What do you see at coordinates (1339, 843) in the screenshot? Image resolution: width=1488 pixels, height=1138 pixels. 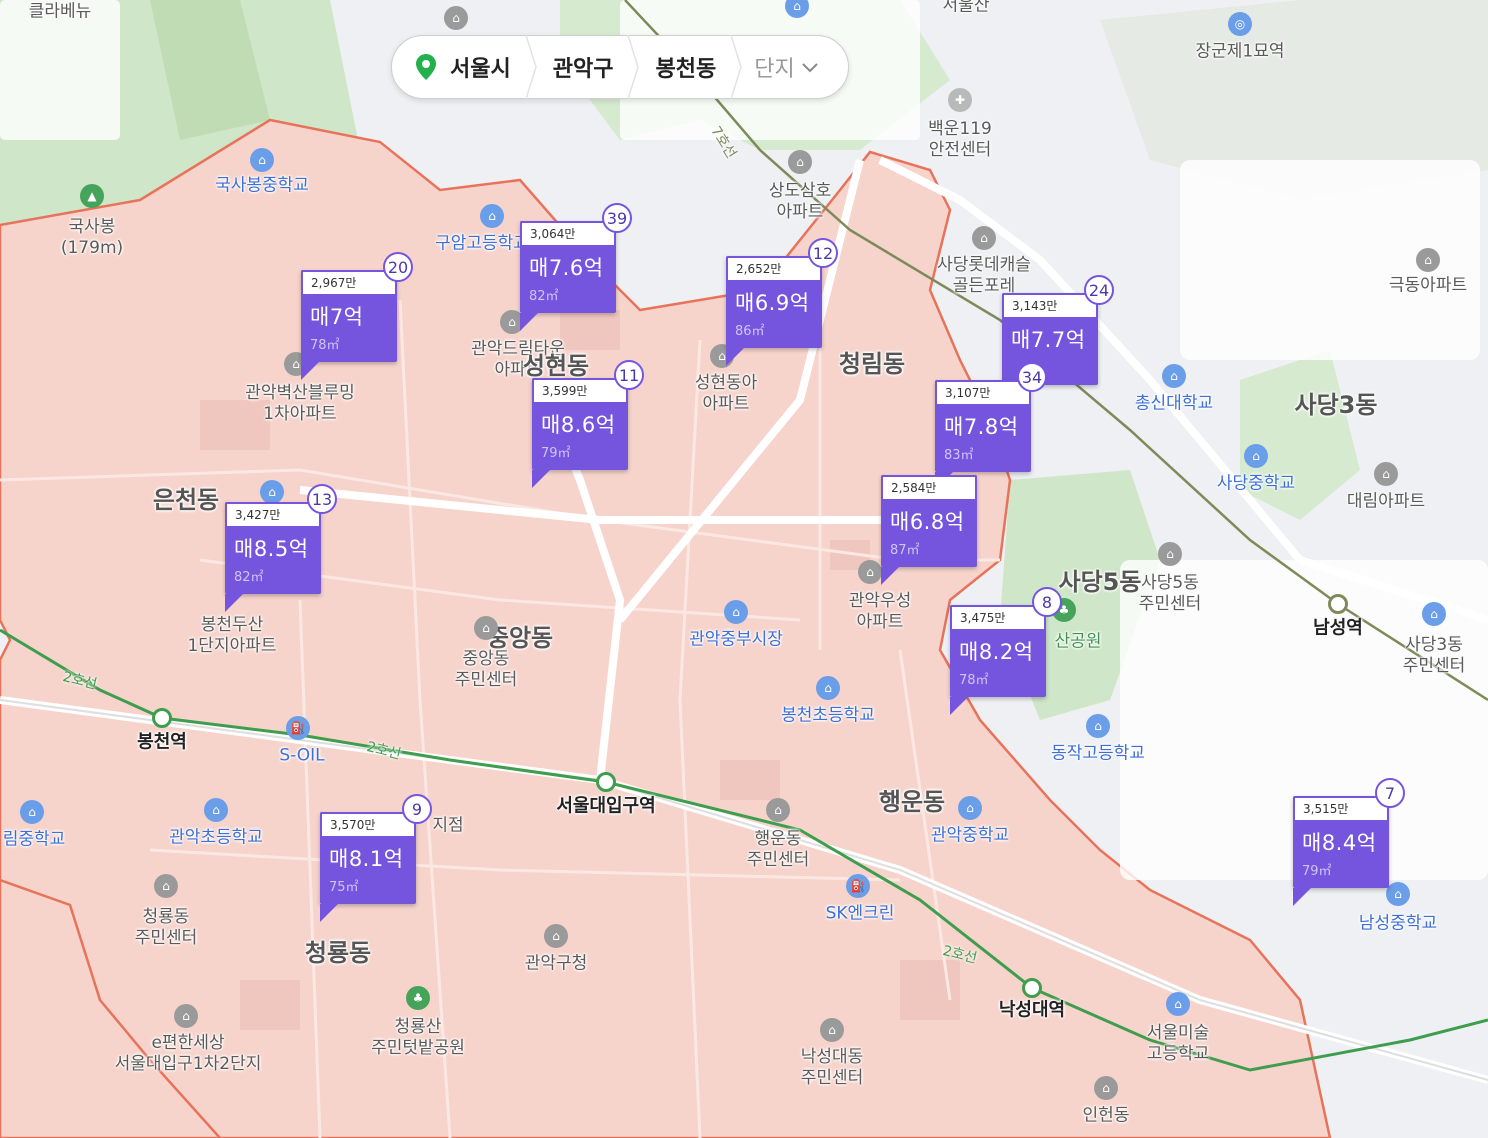 I see `sale-price: 매8.4억` at bounding box center [1339, 843].